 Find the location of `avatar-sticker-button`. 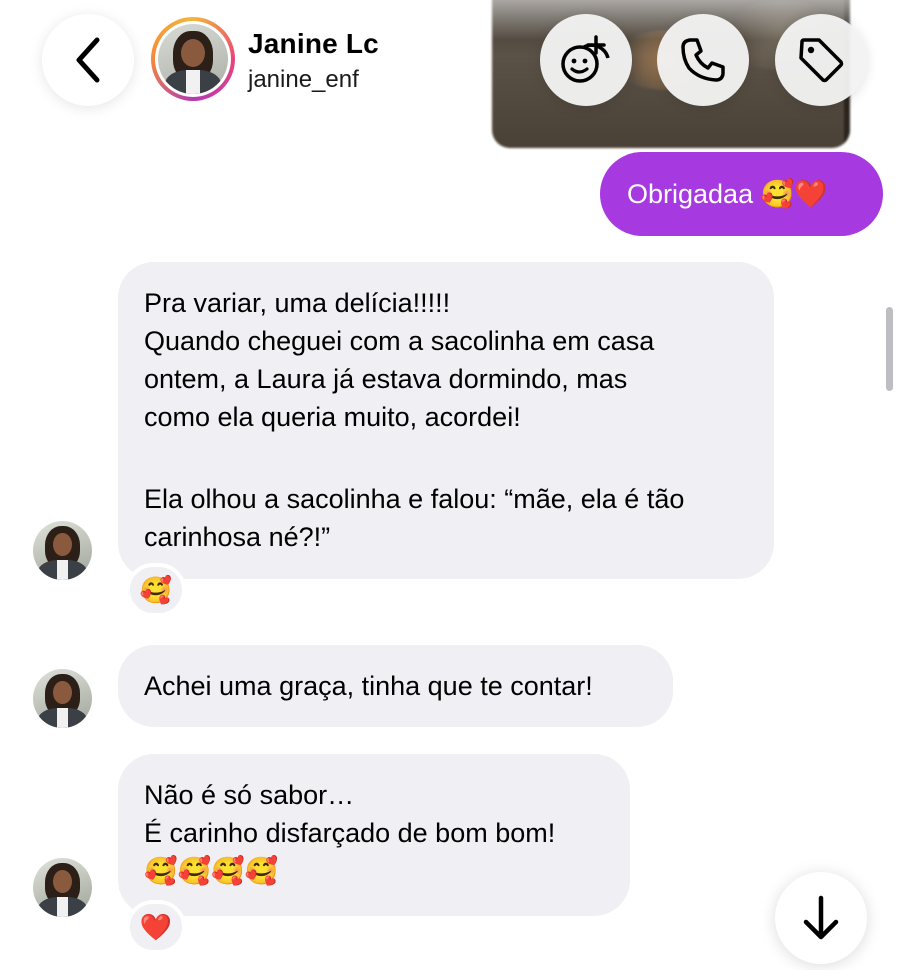

avatar-sticker-button is located at coordinates (586, 60).